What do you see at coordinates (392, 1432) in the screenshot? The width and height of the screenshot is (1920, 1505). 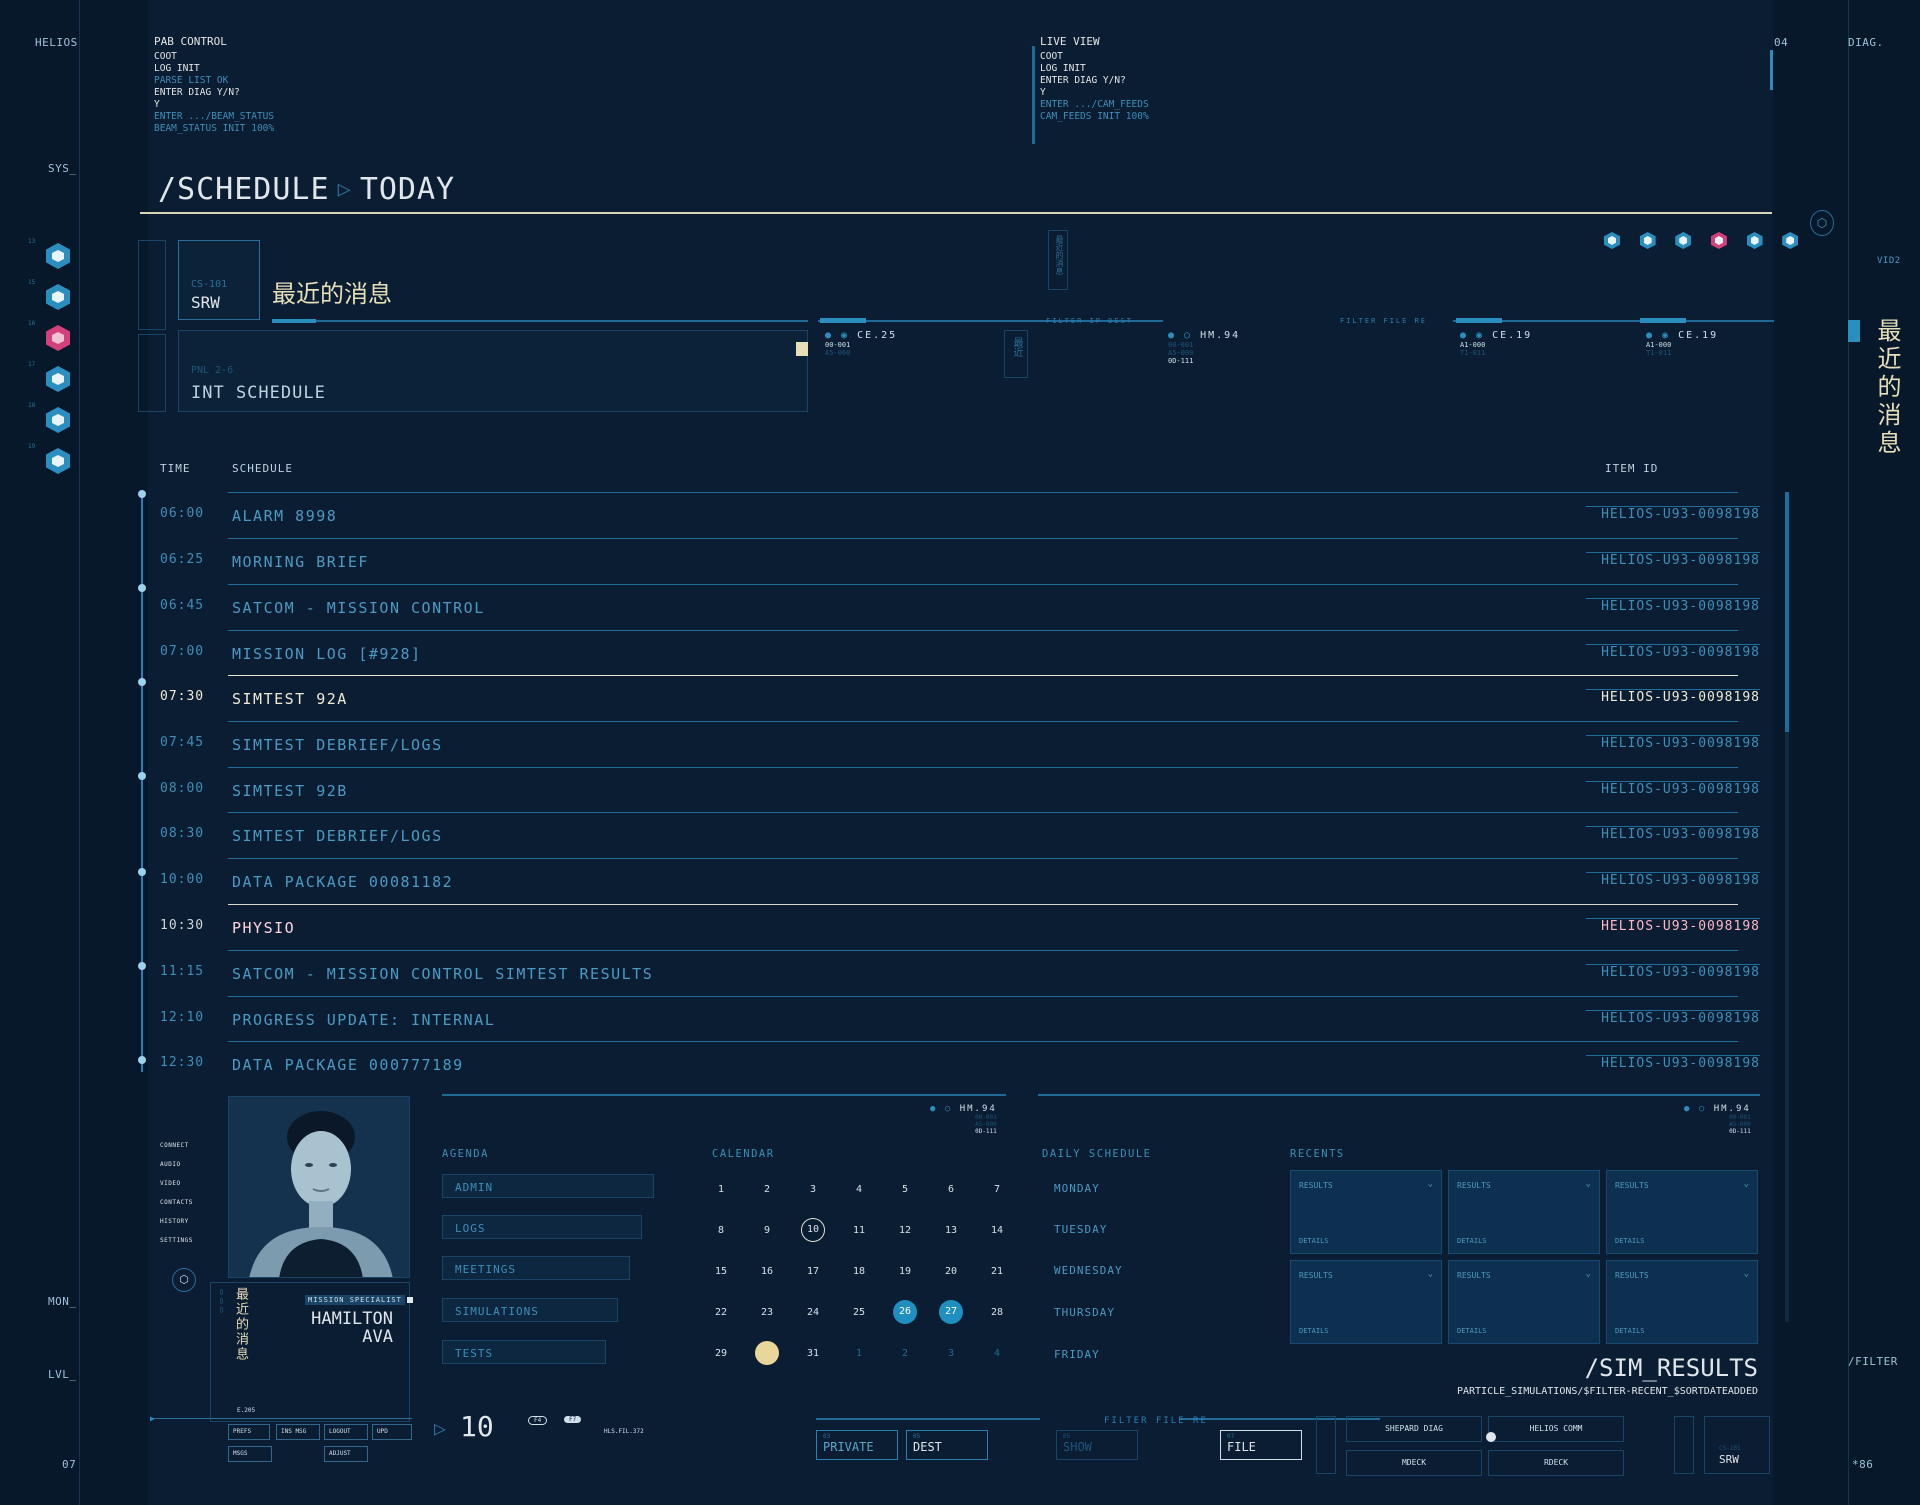 I see `upd-button: UPD` at bounding box center [392, 1432].